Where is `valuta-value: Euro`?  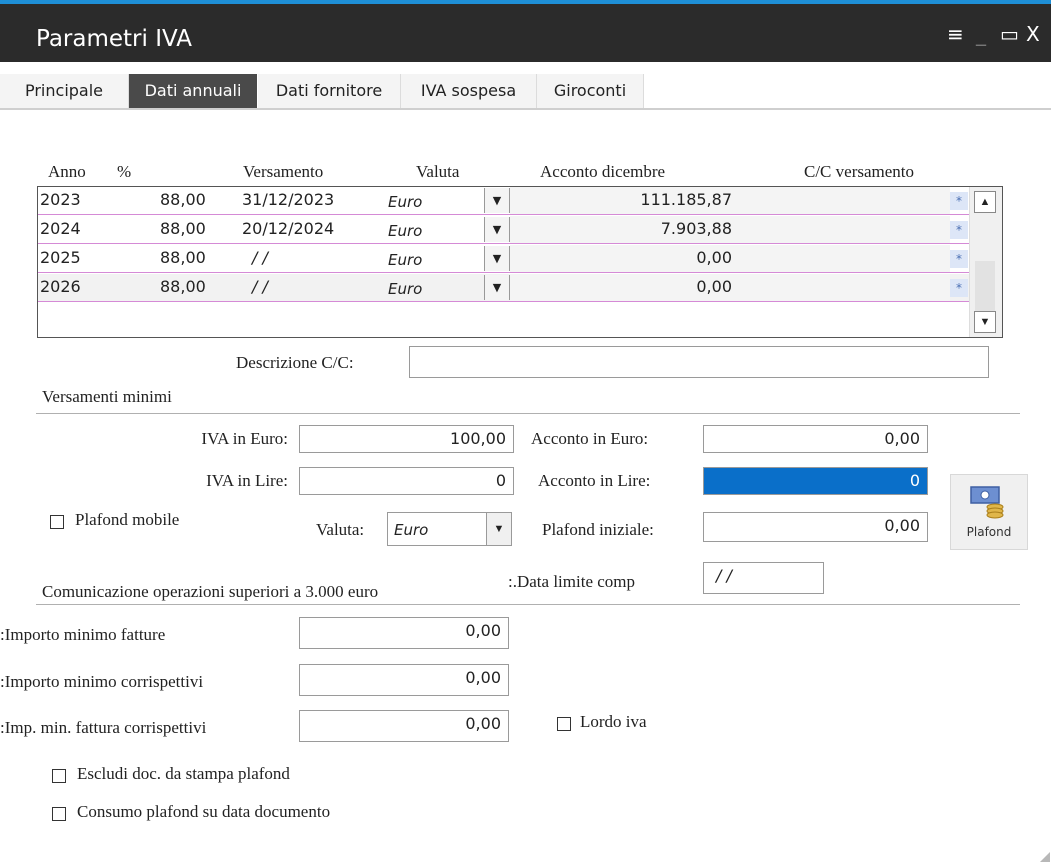
valuta-value: Euro is located at coordinates (411, 530).